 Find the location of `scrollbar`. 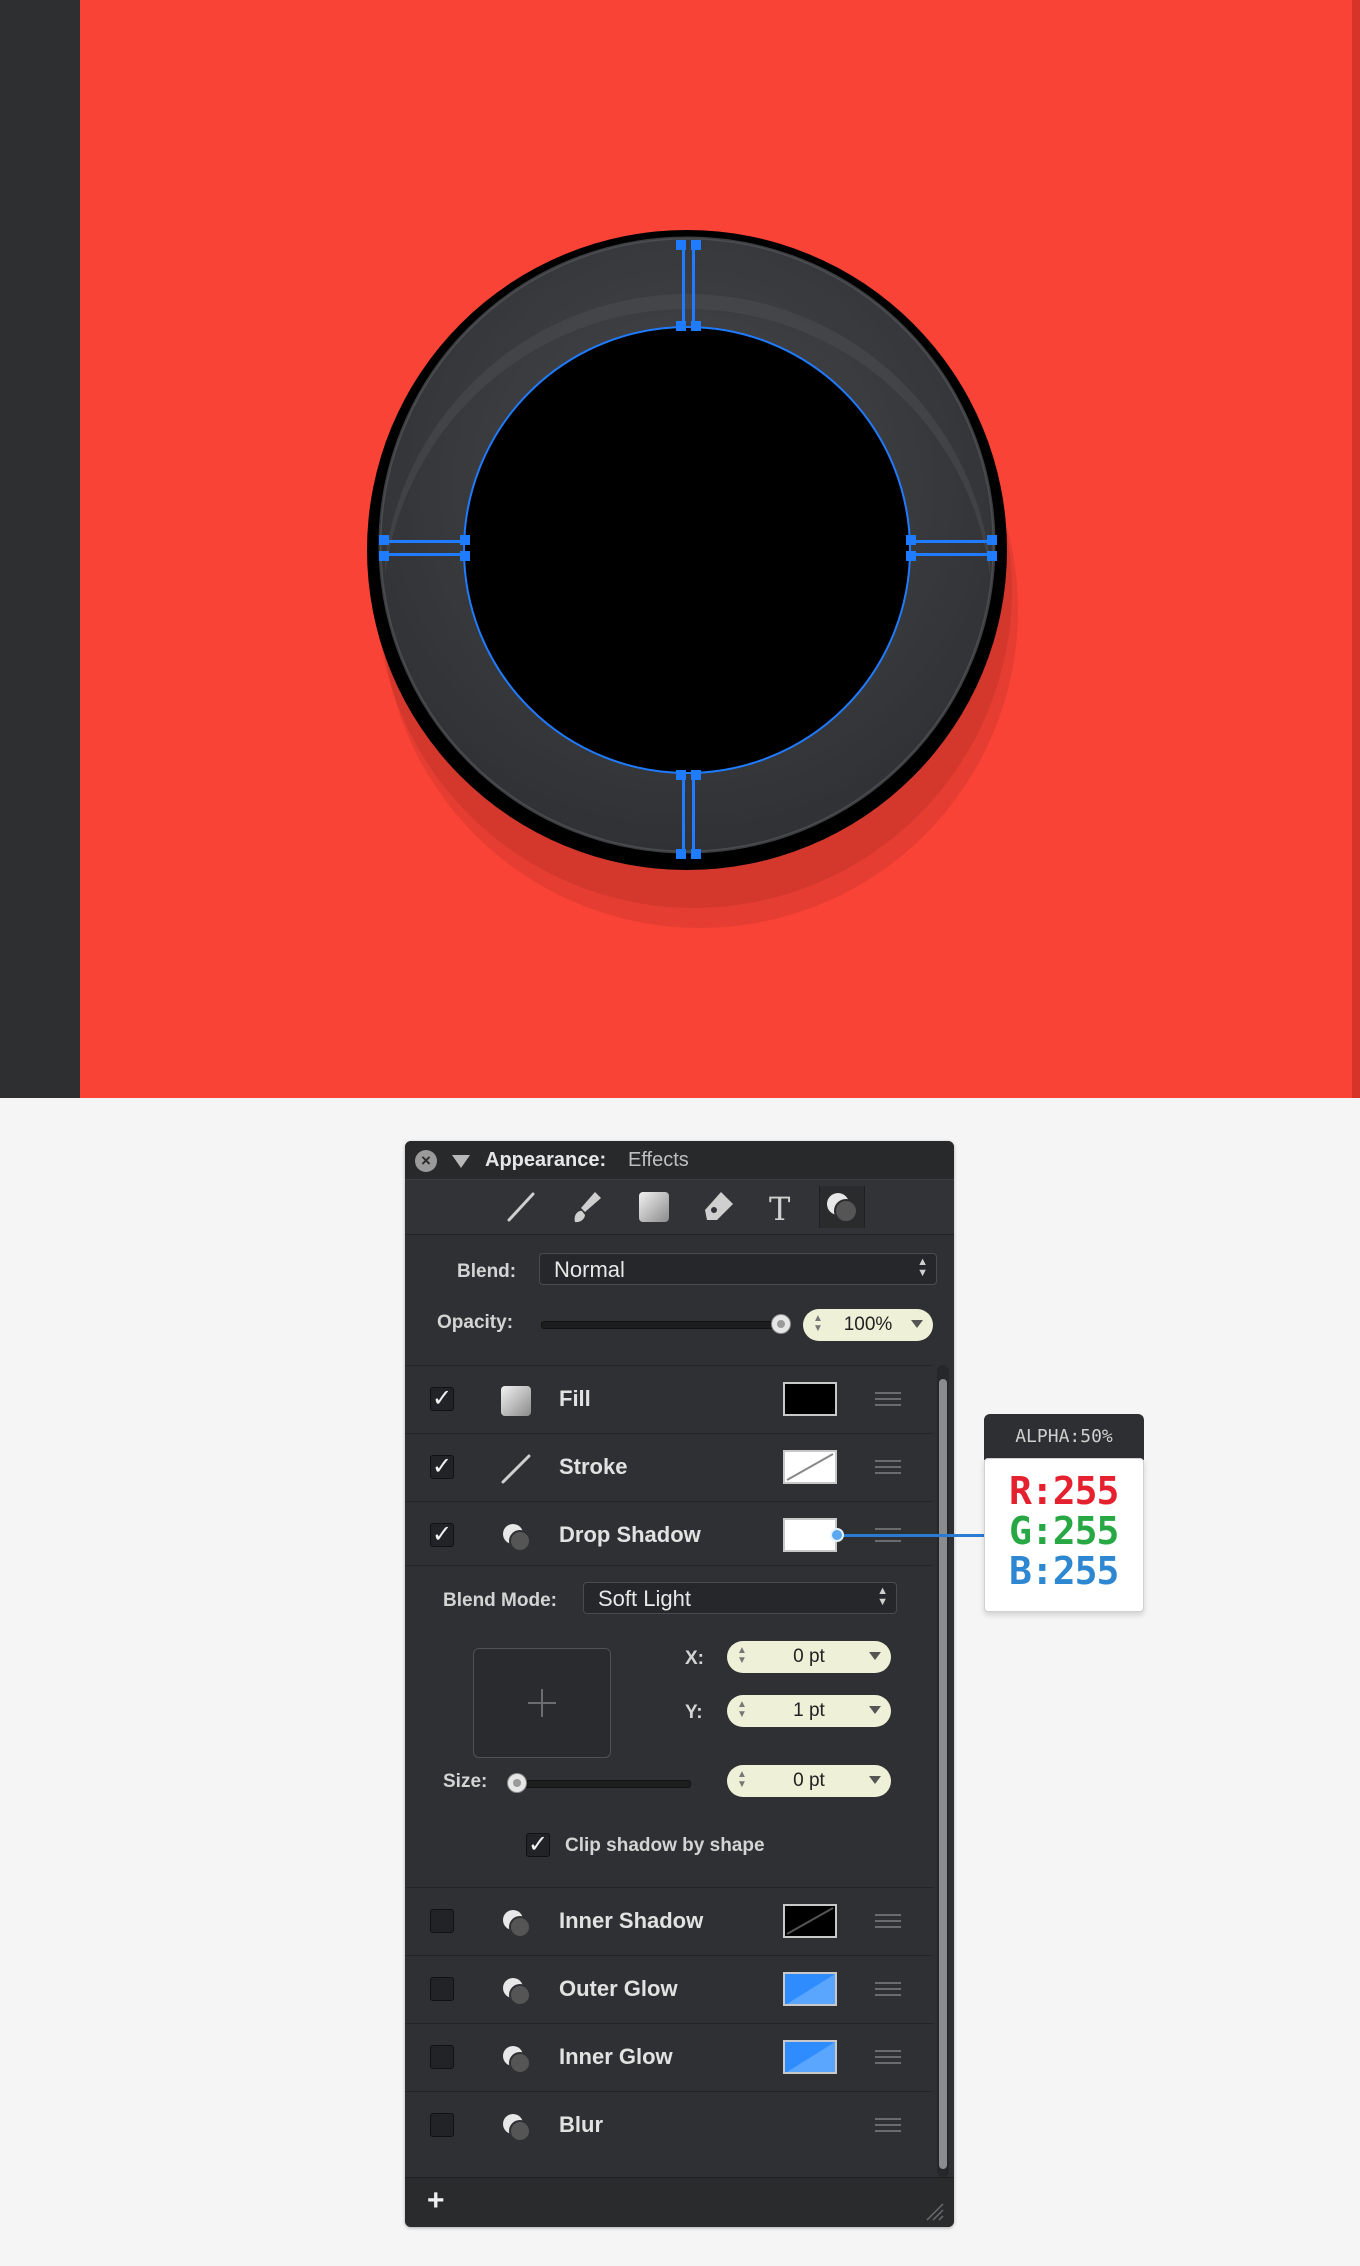

scrollbar is located at coordinates (943, 1771).